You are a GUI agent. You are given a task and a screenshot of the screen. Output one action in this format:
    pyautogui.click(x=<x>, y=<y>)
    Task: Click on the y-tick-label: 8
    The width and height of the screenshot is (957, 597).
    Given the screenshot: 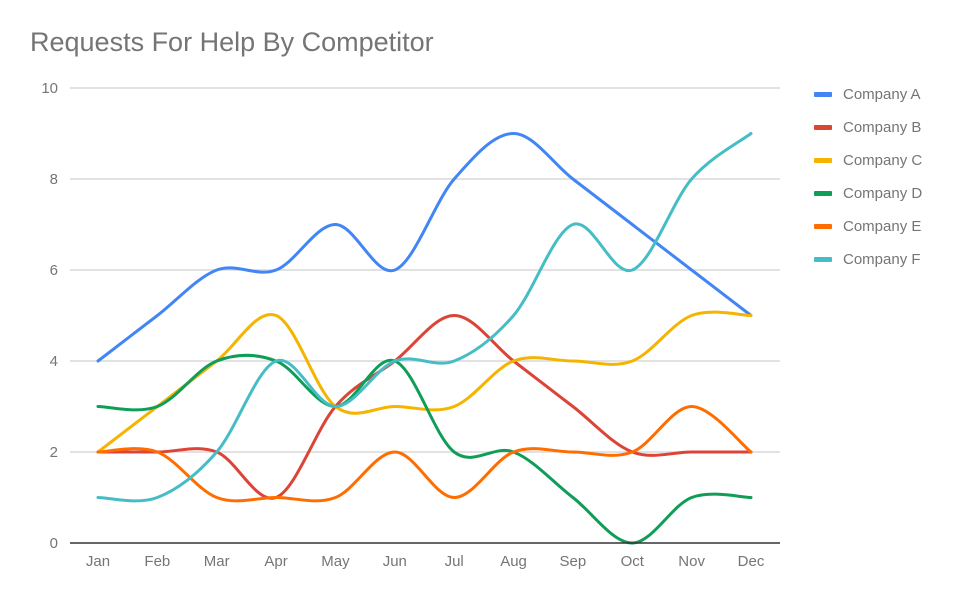 What is the action you would take?
    pyautogui.click(x=54, y=179)
    